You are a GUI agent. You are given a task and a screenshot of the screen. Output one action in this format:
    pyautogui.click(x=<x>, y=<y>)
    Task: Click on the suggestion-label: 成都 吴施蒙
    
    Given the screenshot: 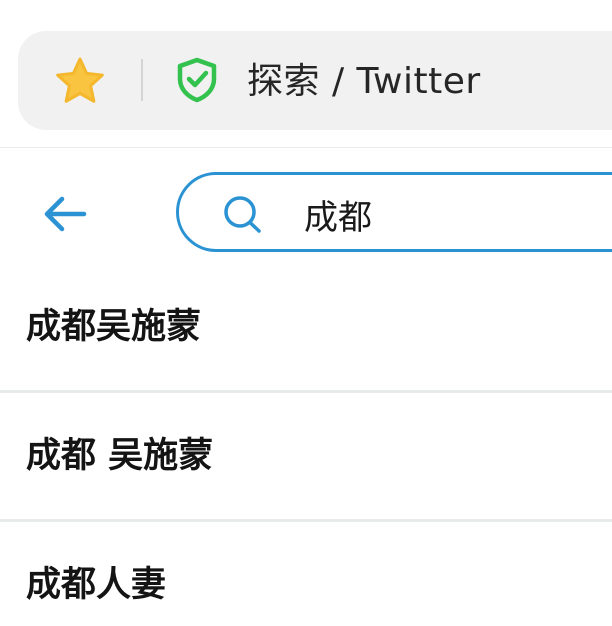 What is the action you would take?
    pyautogui.click(x=120, y=456)
    